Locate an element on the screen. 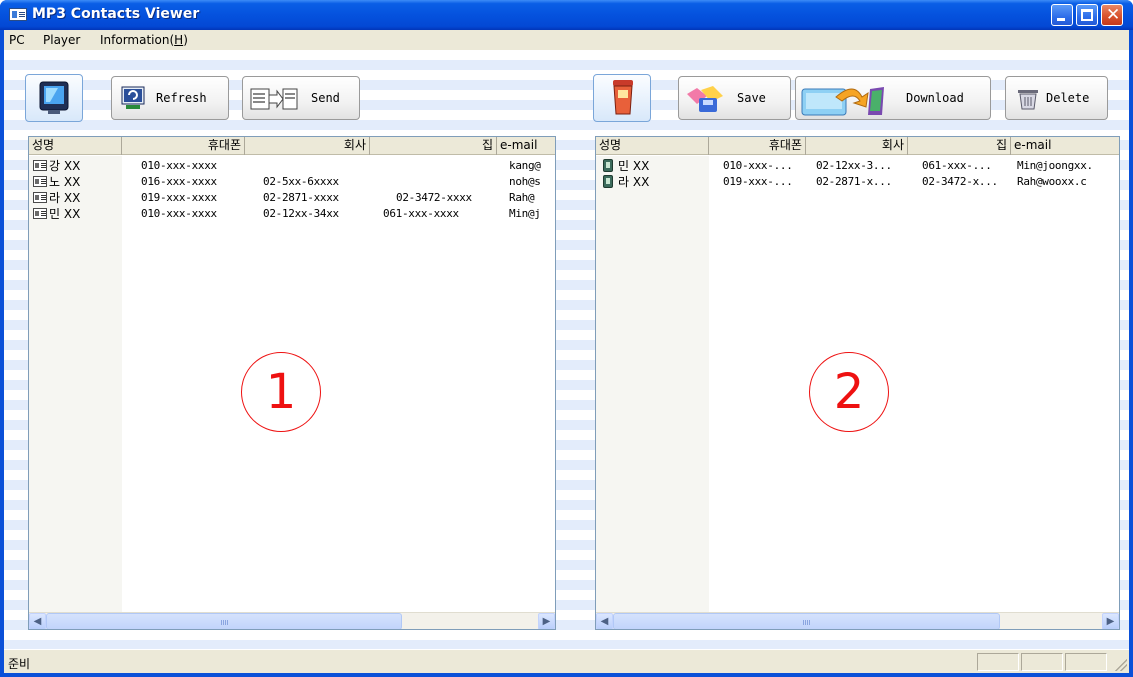 The image size is (1133, 677). player-mode-button is located at coordinates (622, 98).